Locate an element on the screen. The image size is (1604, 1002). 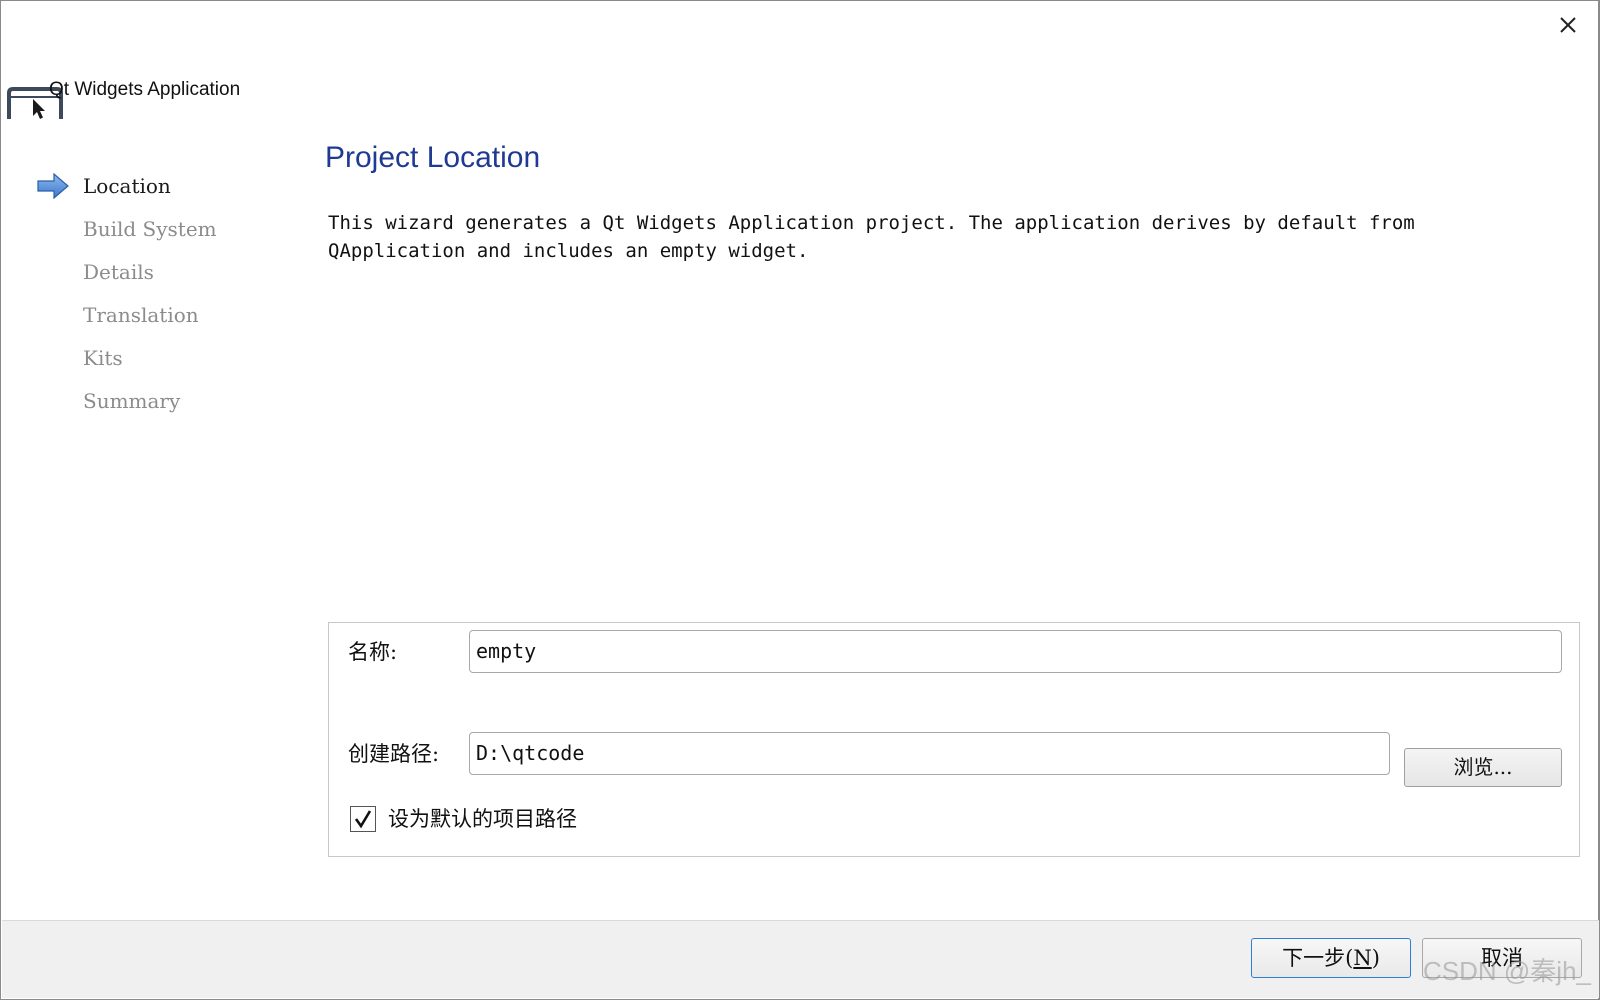
step-label: Kits is located at coordinates (103, 358).